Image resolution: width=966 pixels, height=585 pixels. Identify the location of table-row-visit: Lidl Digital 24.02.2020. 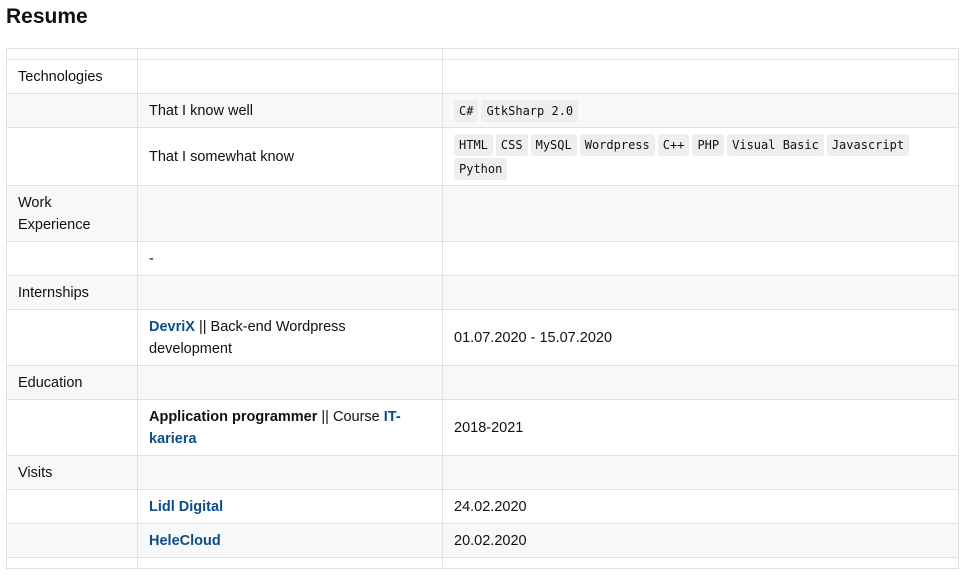
(482, 506).